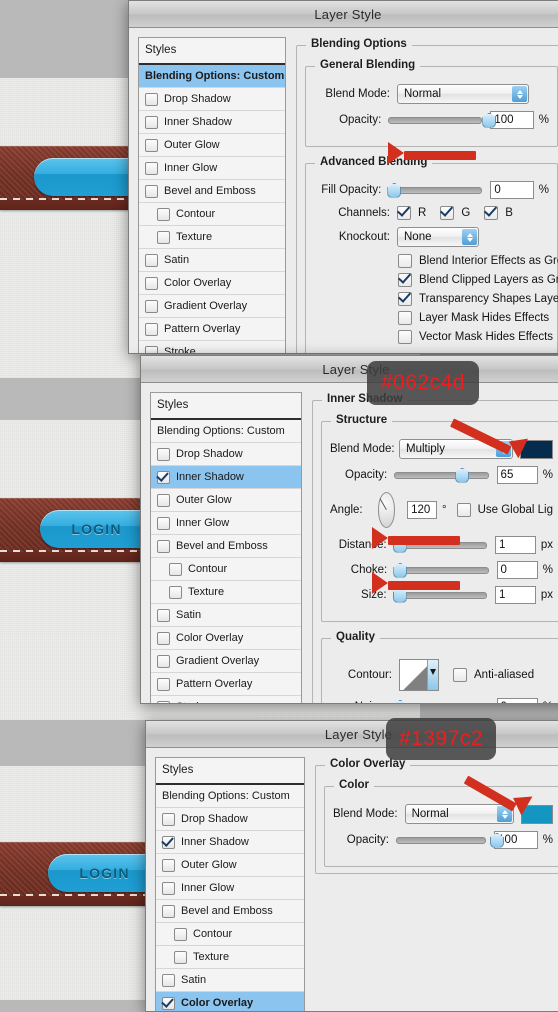 The height and width of the screenshot is (1012, 558). I want to click on use-global-light-checkbox, so click(463, 510).